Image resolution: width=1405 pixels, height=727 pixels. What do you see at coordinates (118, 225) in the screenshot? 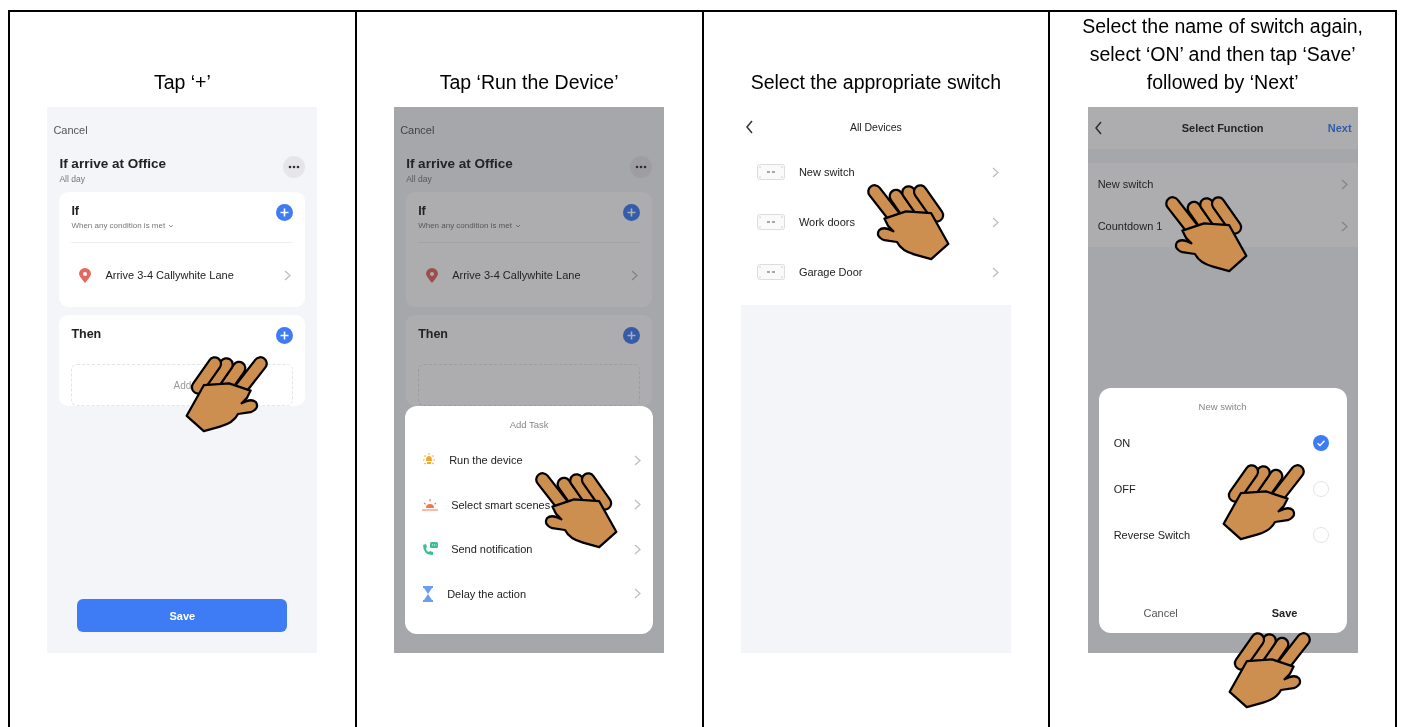
I see `condition-mode: When any condition is met` at bounding box center [118, 225].